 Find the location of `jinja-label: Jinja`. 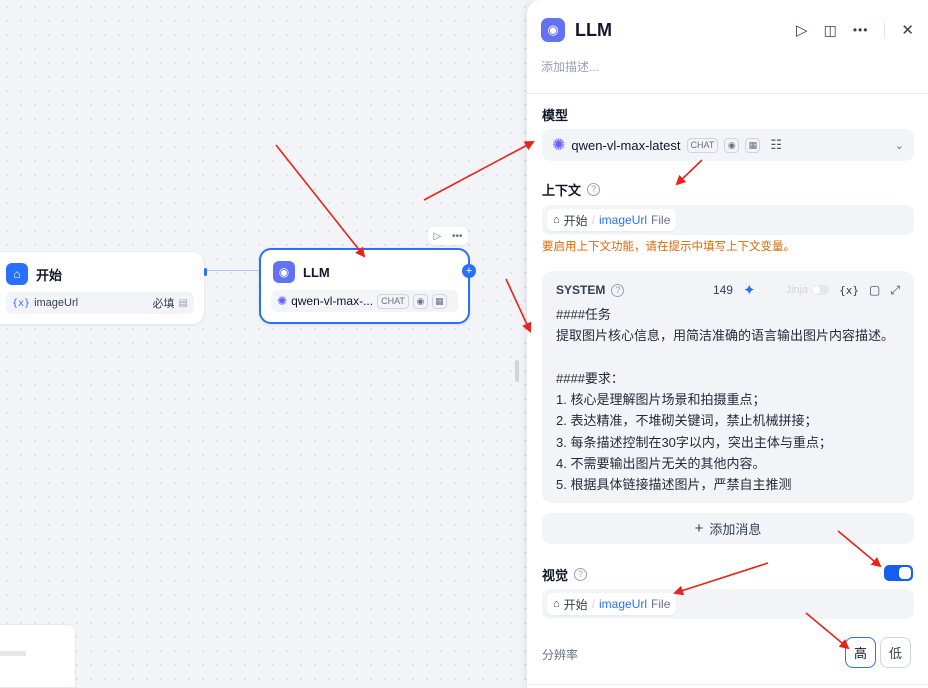

jinja-label: Jinja is located at coordinates (797, 290).